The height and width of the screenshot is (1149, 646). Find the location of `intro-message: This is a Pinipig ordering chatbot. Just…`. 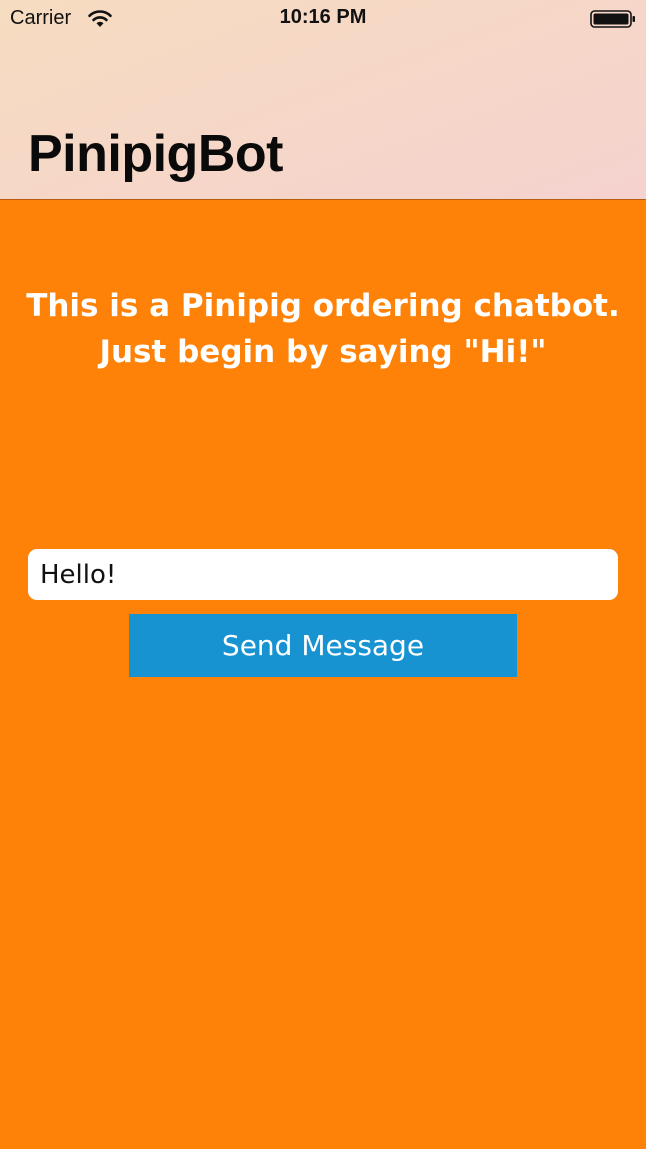

intro-message: This is a Pinipig ordering chatbot. Just… is located at coordinates (323, 329).